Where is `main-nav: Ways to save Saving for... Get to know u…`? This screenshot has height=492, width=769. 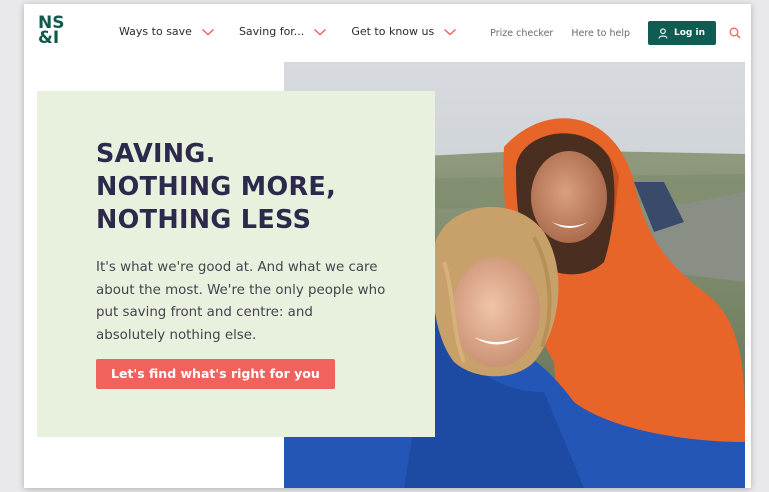 main-nav: Ways to save Saving for... Get to know u… is located at coordinates (300, 31).